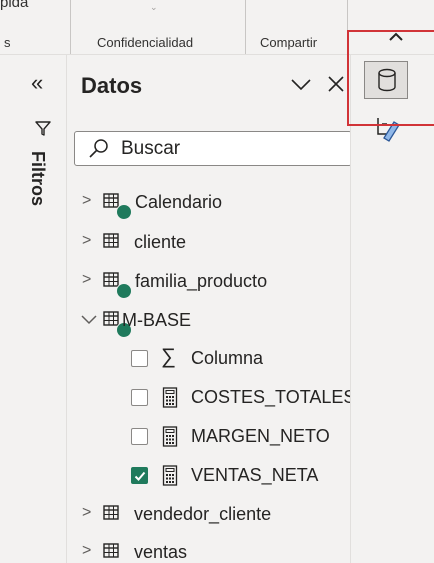 The height and width of the screenshot is (563, 434). Describe the element at coordinates (112, 85) in the screenshot. I see `data-pane-title: Datos` at that location.